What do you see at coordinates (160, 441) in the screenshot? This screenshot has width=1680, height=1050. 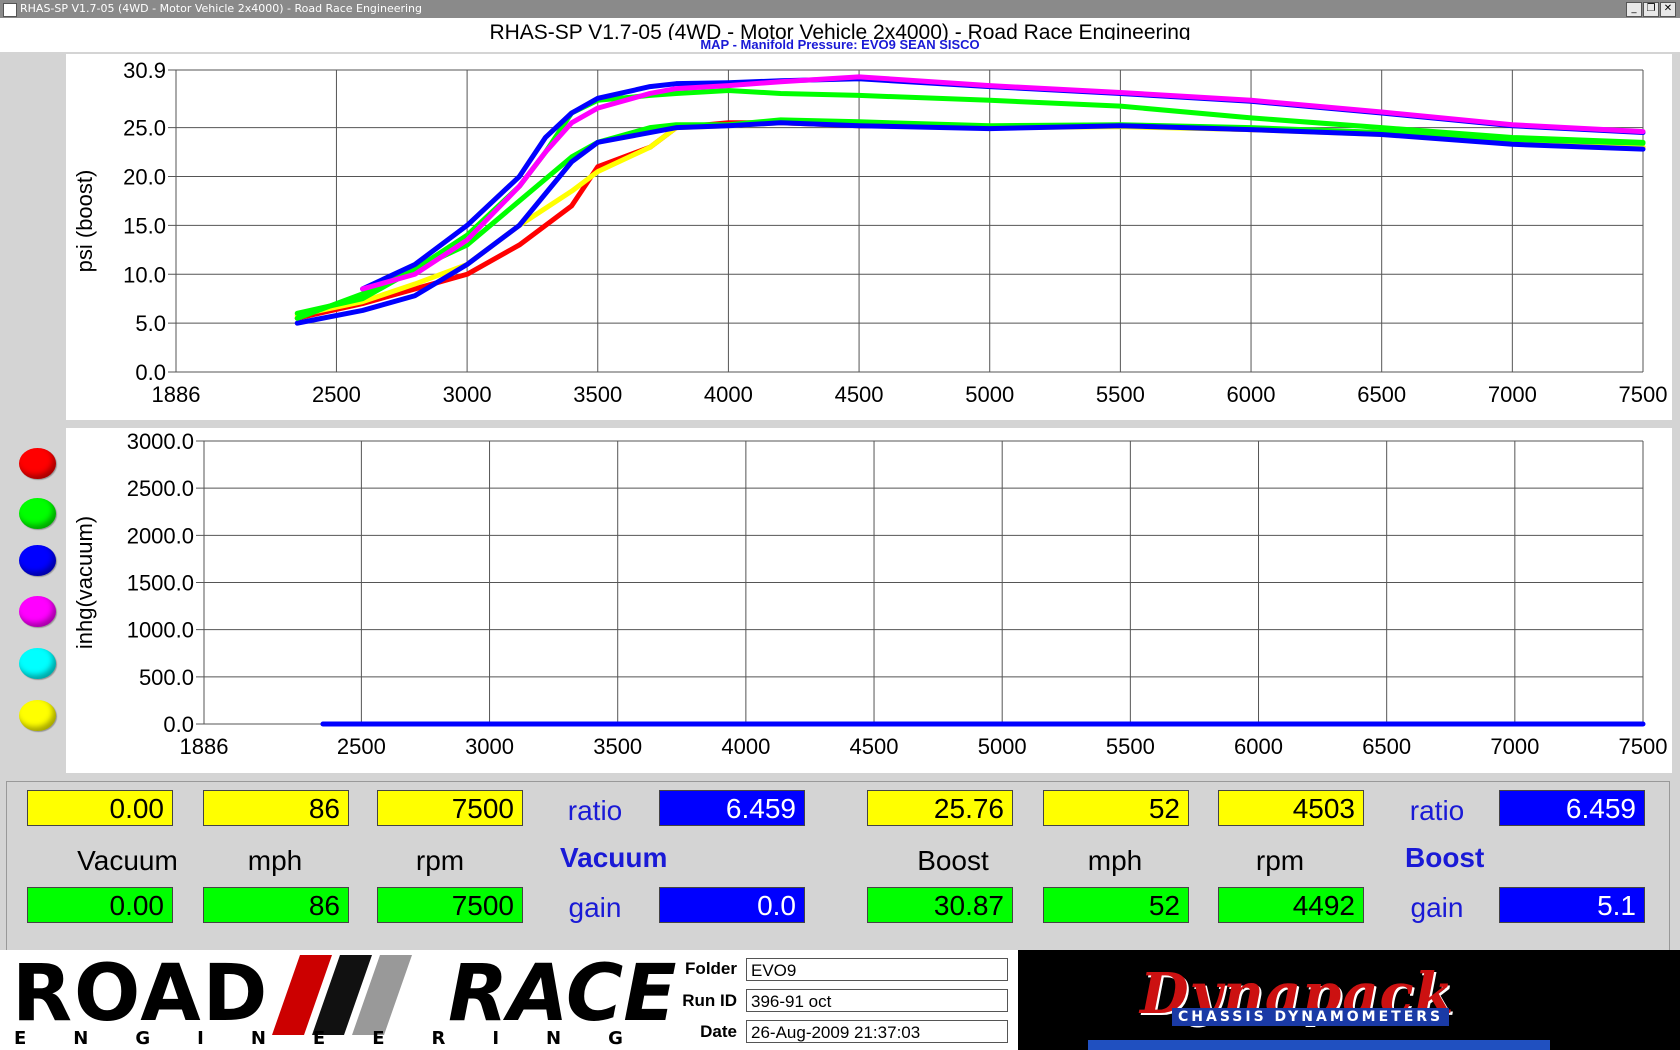 I see `y-tick-label: 3000.0` at bounding box center [160, 441].